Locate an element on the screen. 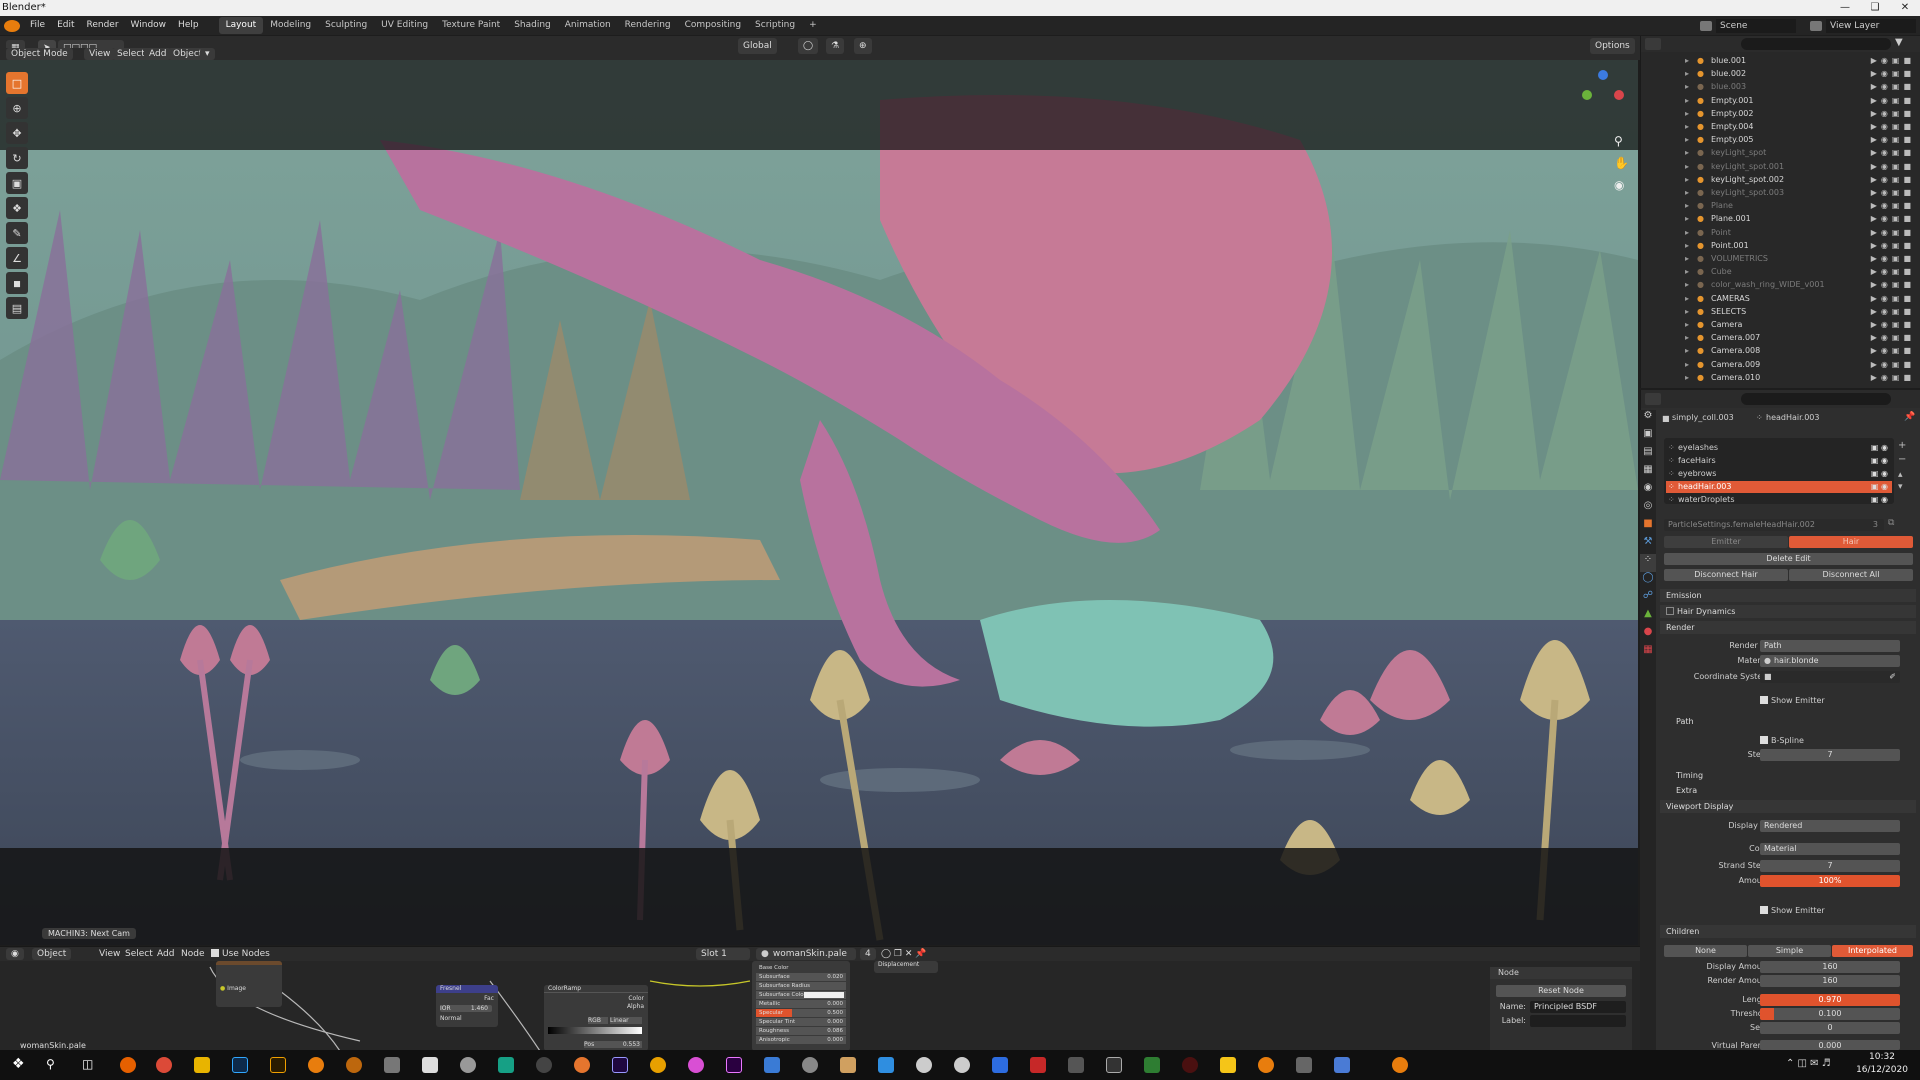 This screenshot has width=1920, height=1080. scale-icon: ▣ is located at coordinates (17, 183).